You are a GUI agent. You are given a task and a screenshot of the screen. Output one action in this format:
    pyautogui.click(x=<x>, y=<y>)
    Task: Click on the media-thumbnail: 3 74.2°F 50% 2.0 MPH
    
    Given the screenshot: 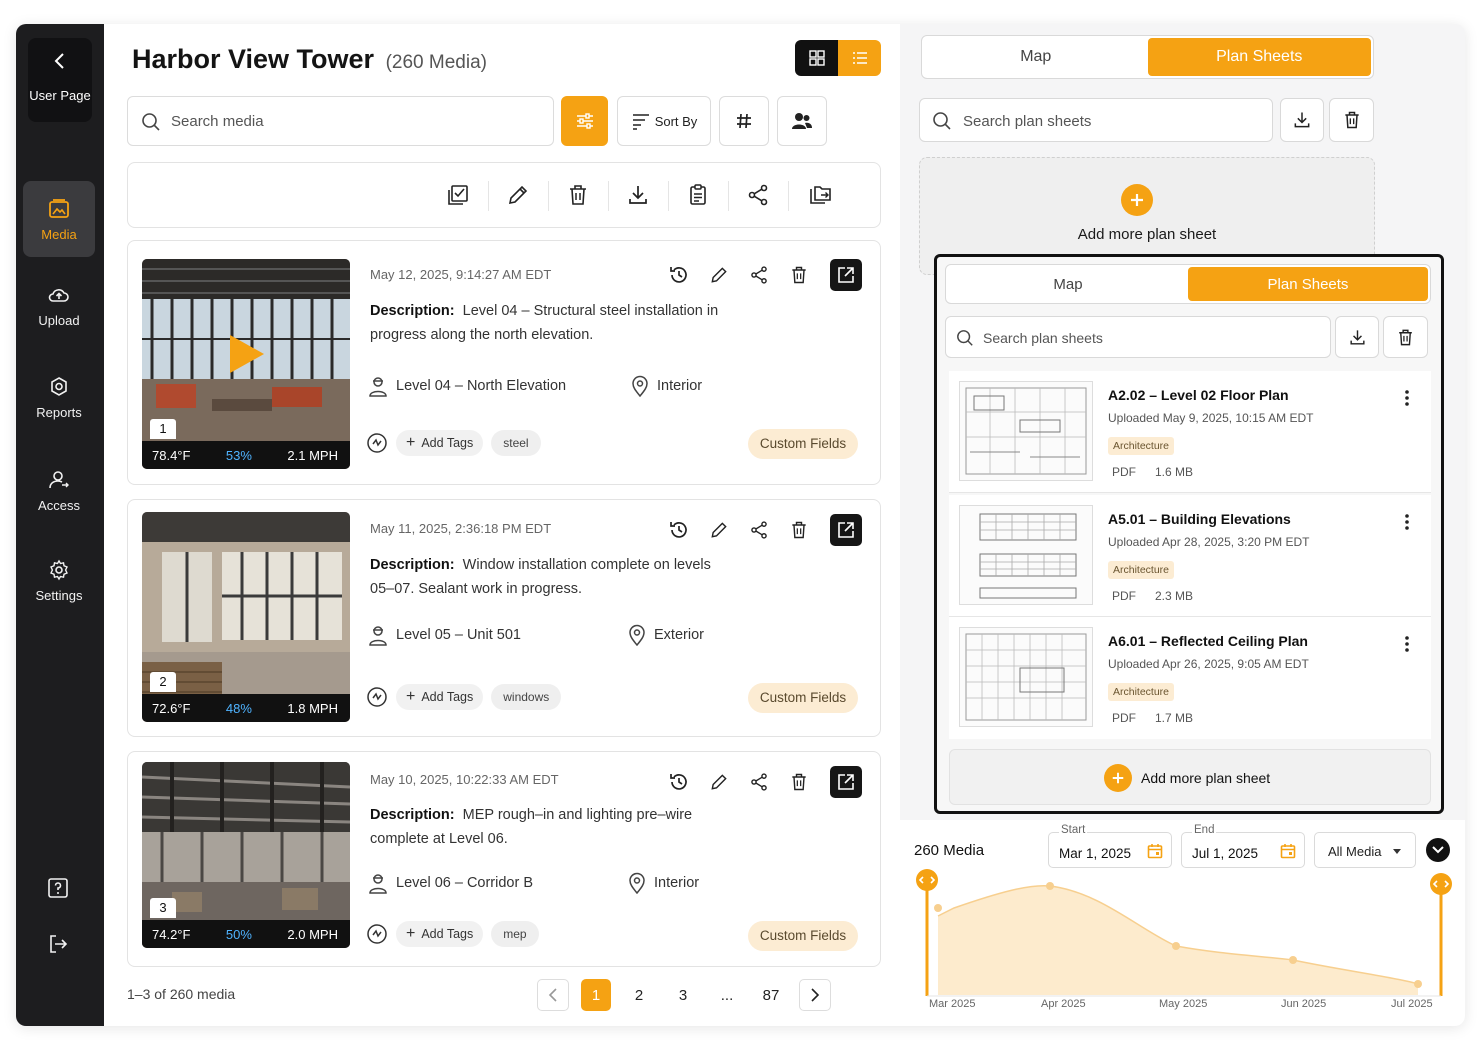 What is the action you would take?
    pyautogui.click(x=246, y=855)
    